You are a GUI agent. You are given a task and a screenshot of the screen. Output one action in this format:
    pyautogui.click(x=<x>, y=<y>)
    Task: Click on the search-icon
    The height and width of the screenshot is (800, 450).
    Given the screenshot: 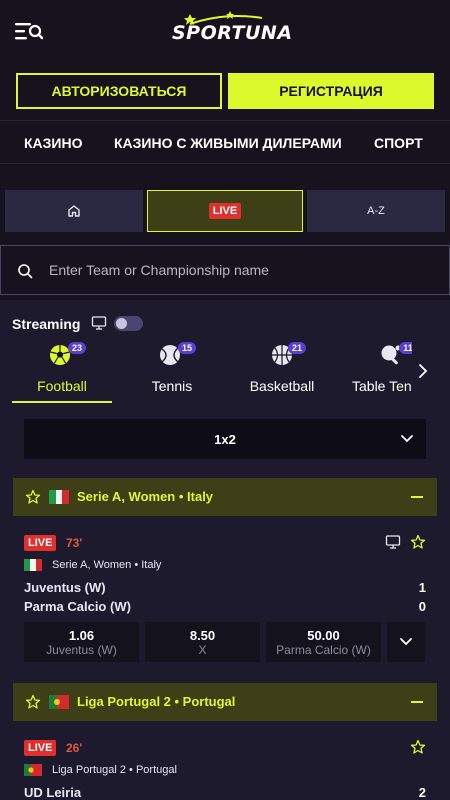 What is the action you would take?
    pyautogui.click(x=25, y=271)
    